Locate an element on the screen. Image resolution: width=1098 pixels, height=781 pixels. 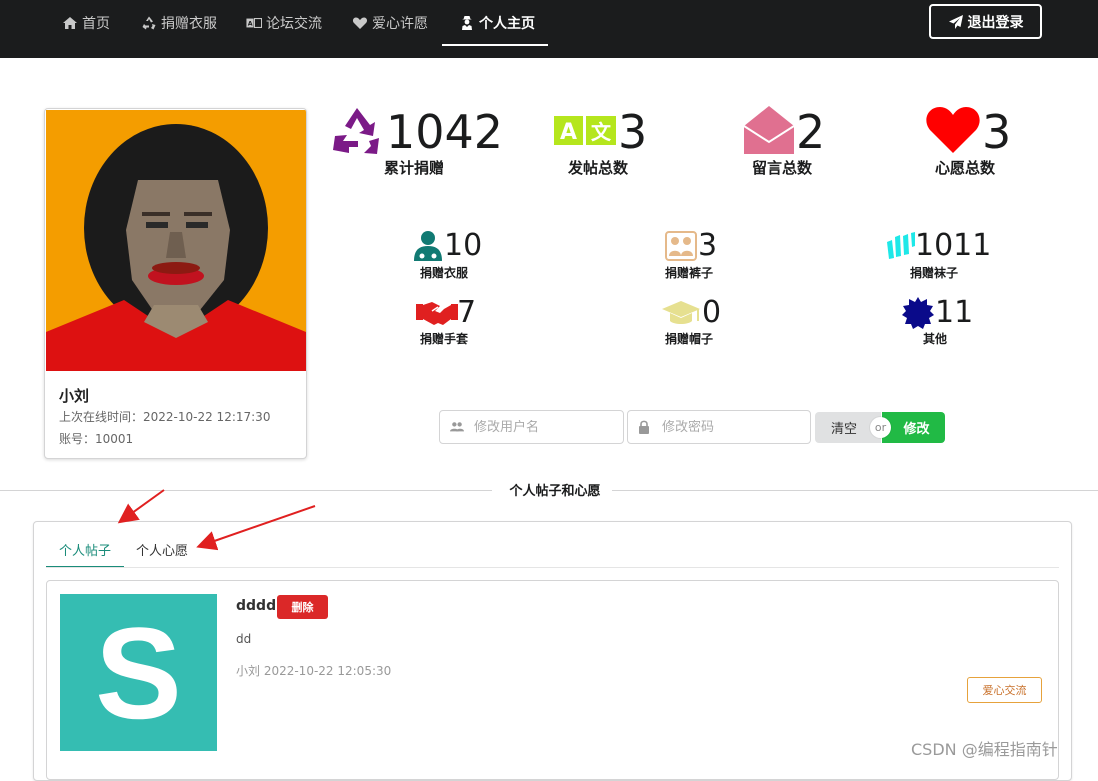
annotation-arrow is located at coordinates (141, 506).